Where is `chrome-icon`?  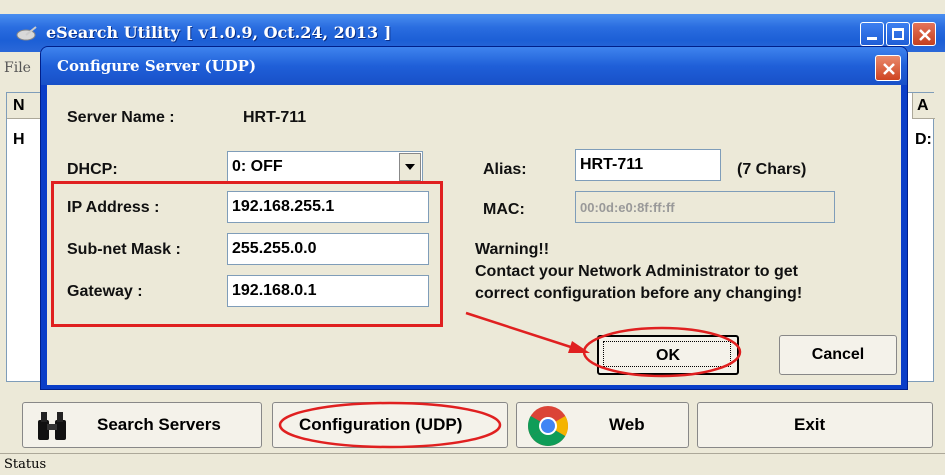
chrome-icon is located at coordinates (548, 426).